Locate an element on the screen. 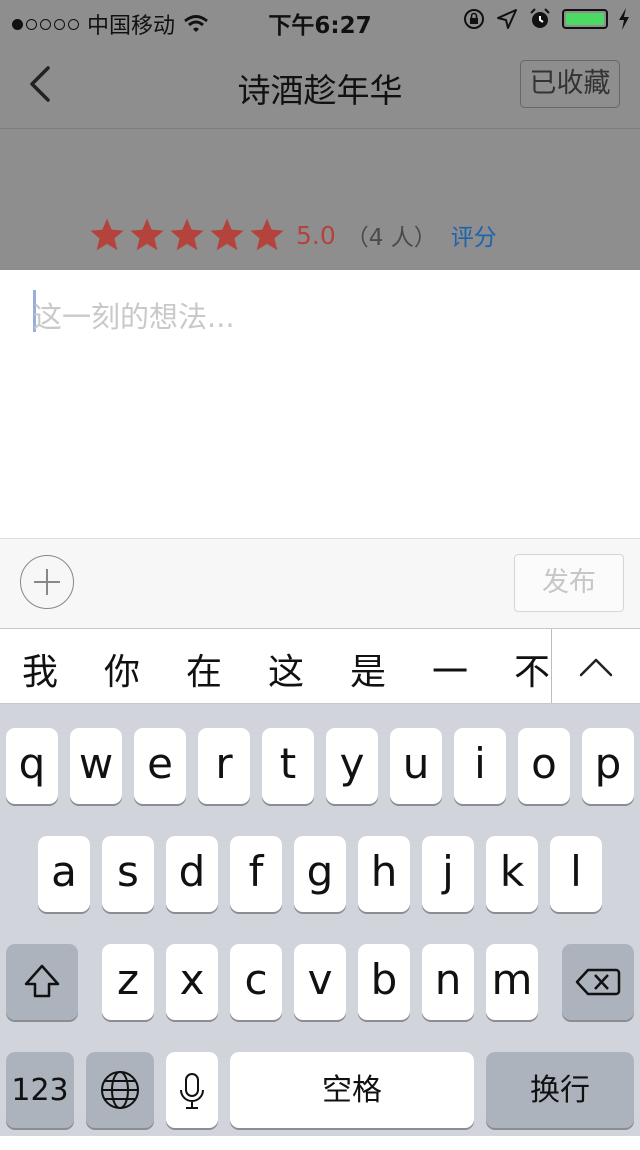 This screenshot has height=1150, width=640. key-o: o is located at coordinates (544, 766).